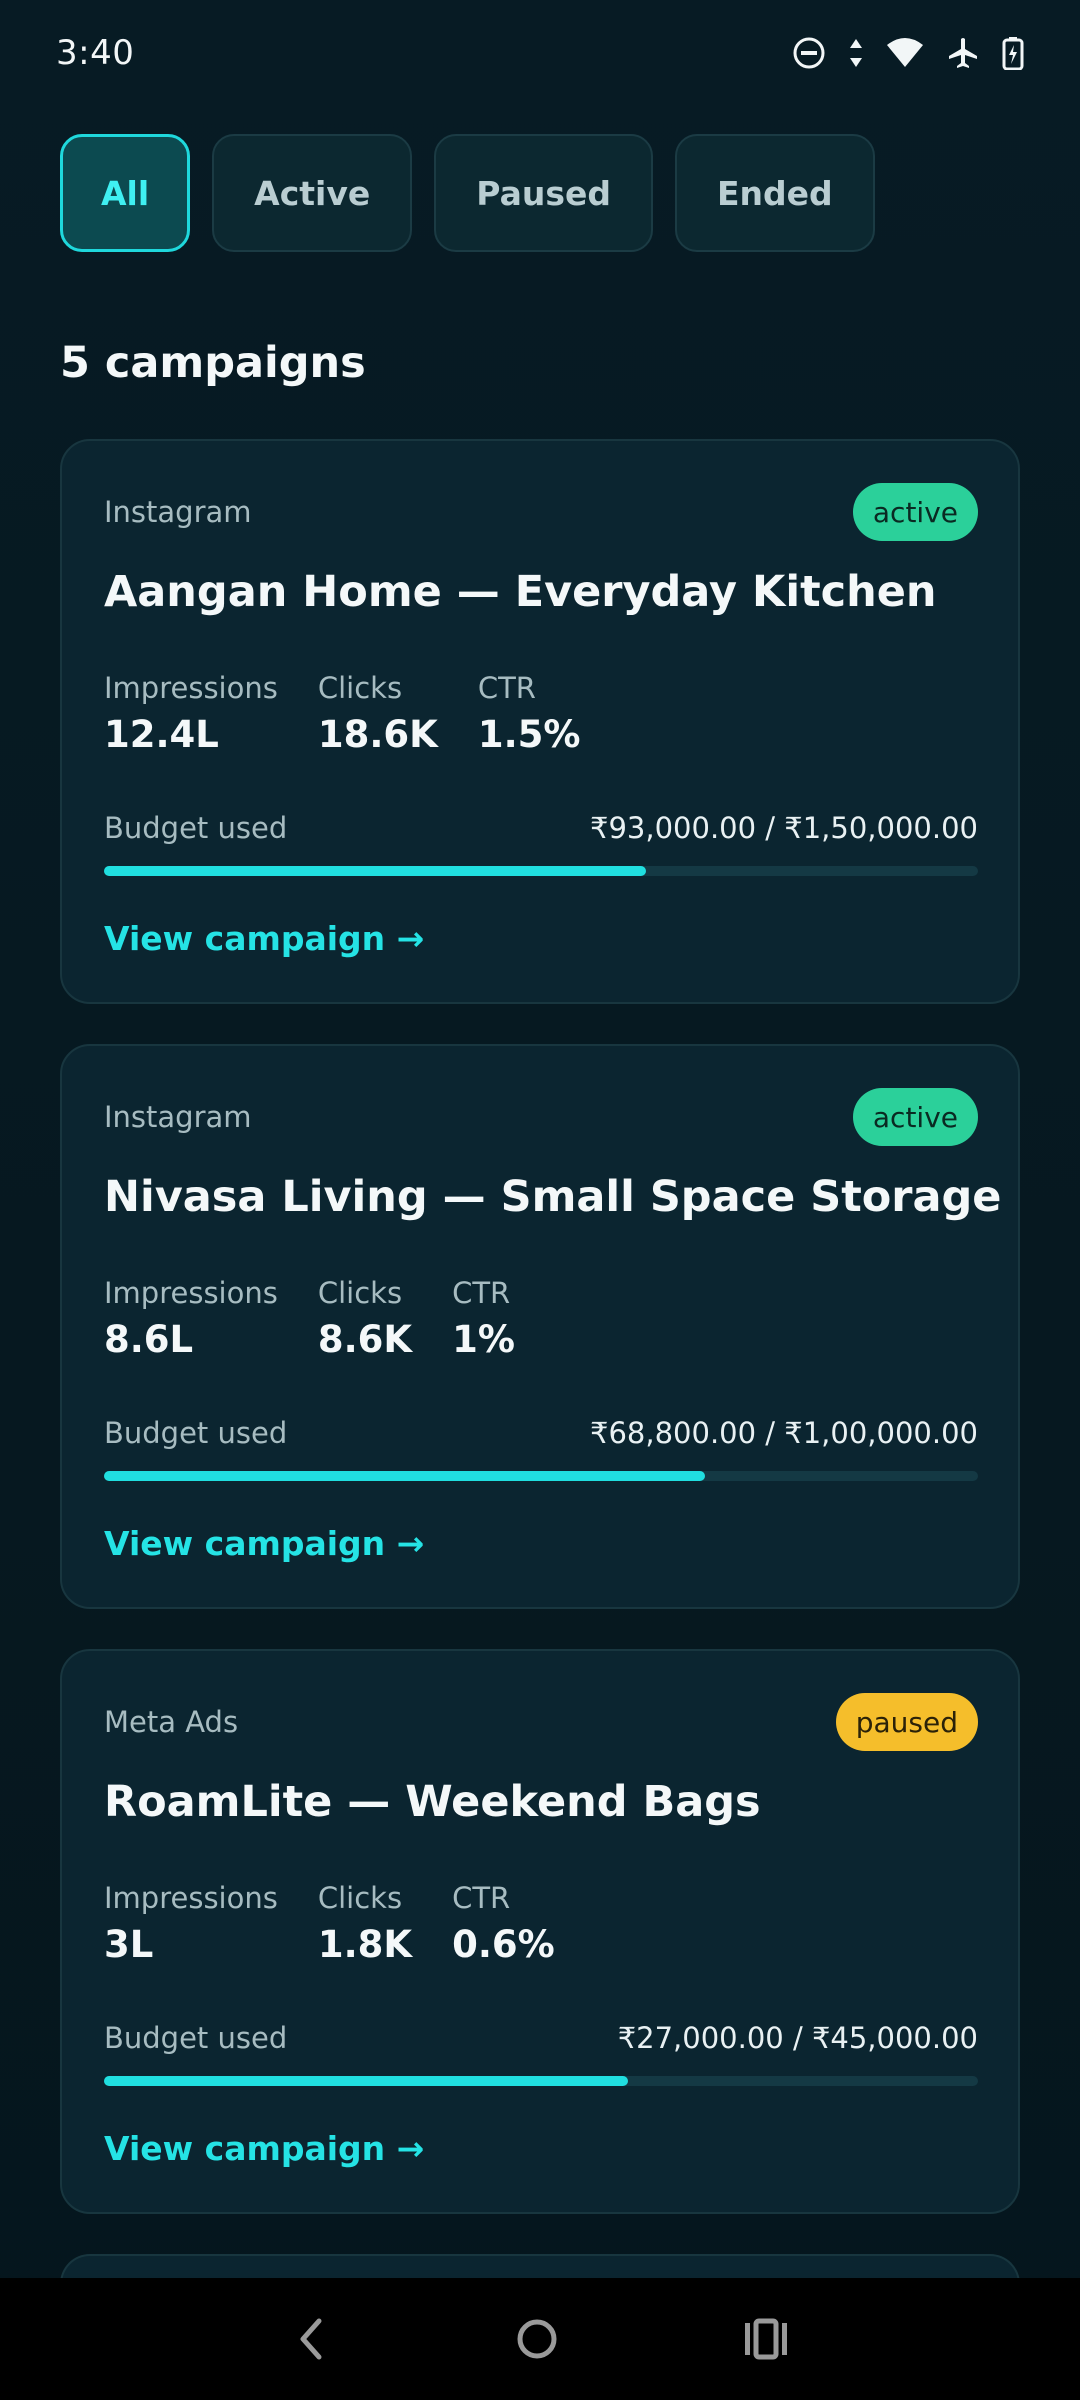 The image size is (1080, 2400). I want to click on ctr-metric: CTR 1.5%, so click(529, 713).